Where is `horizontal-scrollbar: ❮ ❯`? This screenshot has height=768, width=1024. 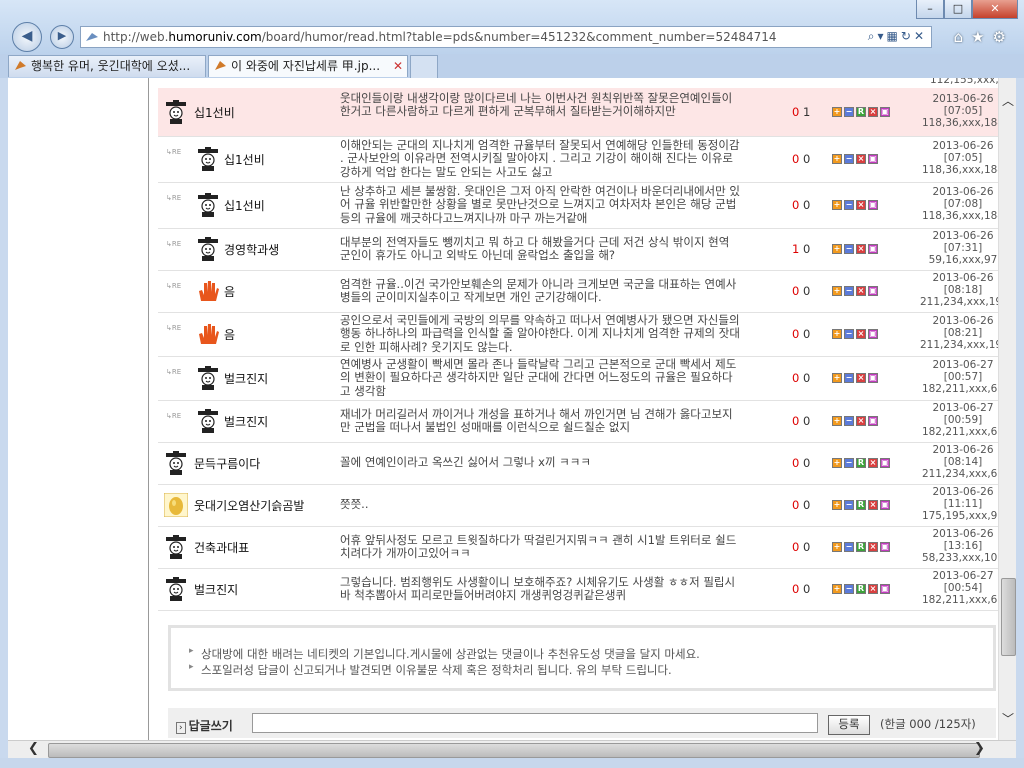 horizontal-scrollbar: ❮ ❯ is located at coordinates (512, 749).